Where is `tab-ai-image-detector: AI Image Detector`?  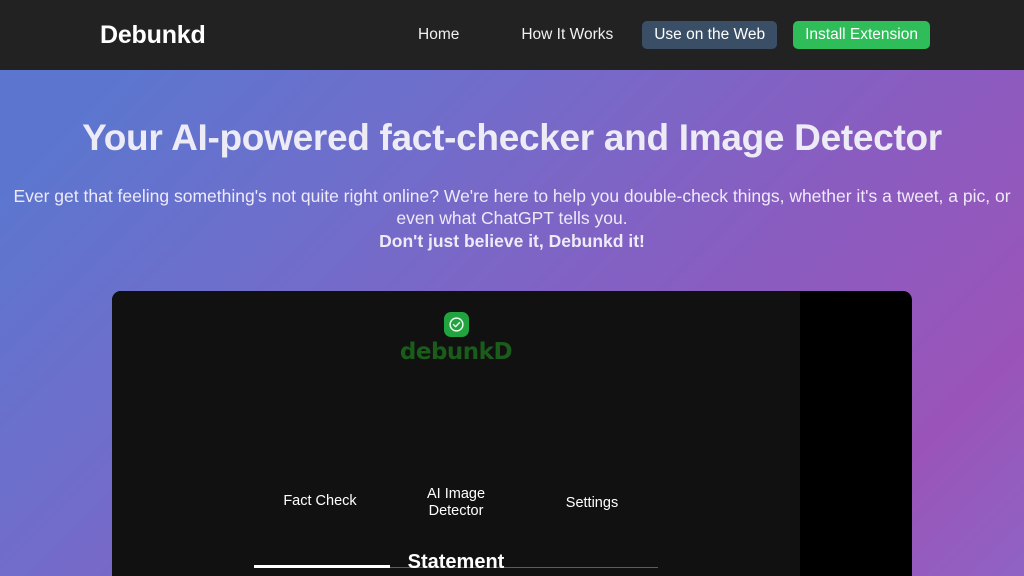
tab-ai-image-detector: AI Image Detector is located at coordinates (456, 511).